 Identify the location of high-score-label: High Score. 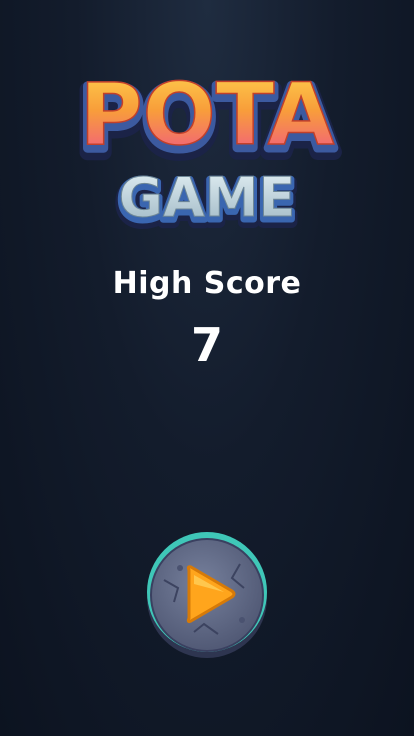
(207, 283).